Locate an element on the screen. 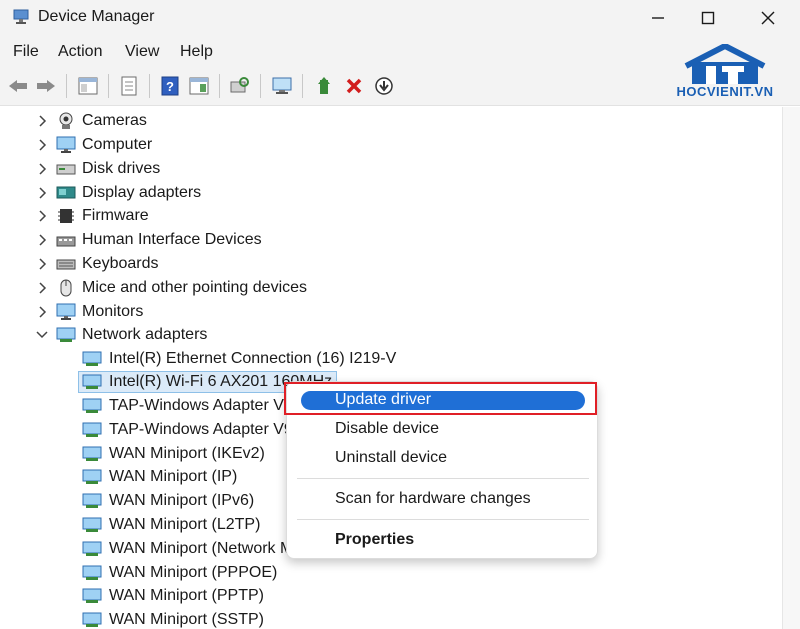  tree-category-disk-drives: Disk drives is located at coordinates (108, 169).